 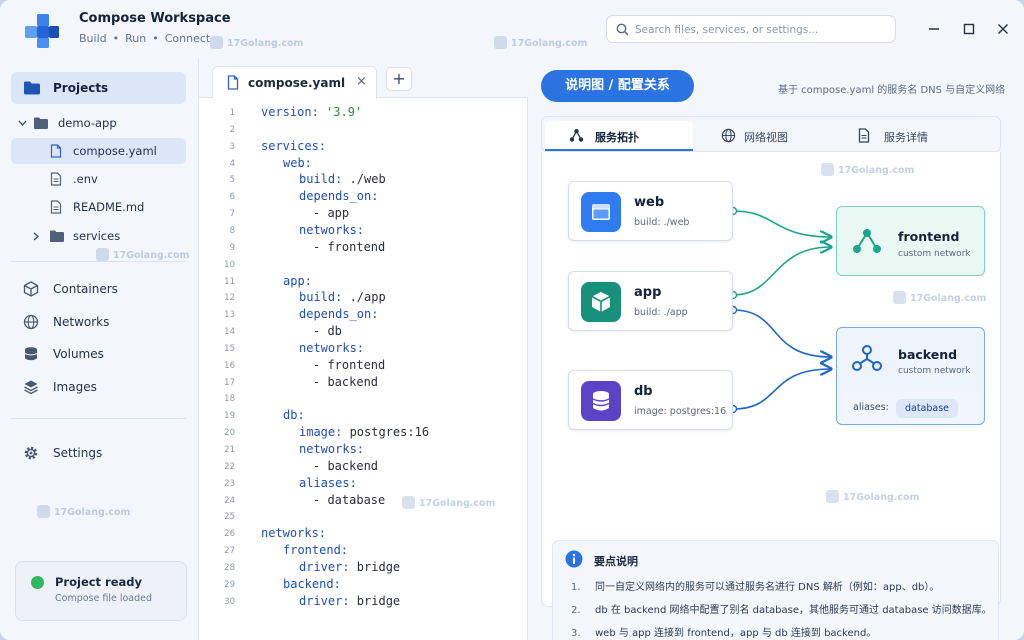 I want to click on line-number: 30, so click(x=229, y=601).